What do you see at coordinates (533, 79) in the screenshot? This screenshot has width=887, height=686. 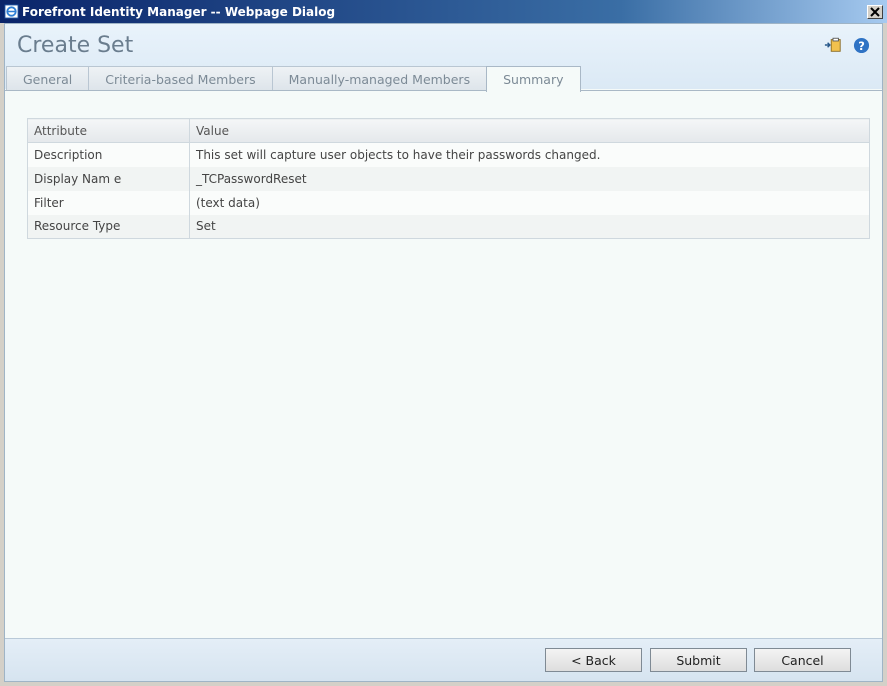 I see `tab-summary: Summary` at bounding box center [533, 79].